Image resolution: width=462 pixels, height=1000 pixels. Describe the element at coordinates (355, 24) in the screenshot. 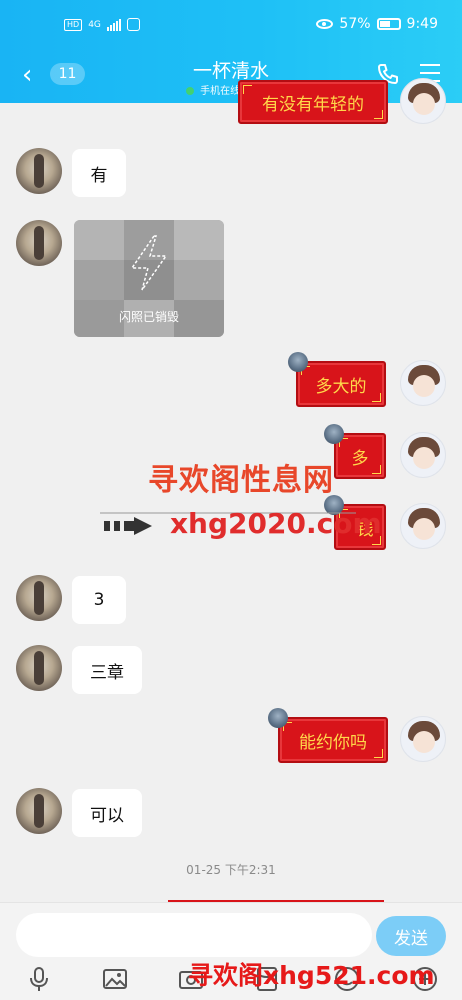

I see `battery-percent: 57%` at that location.